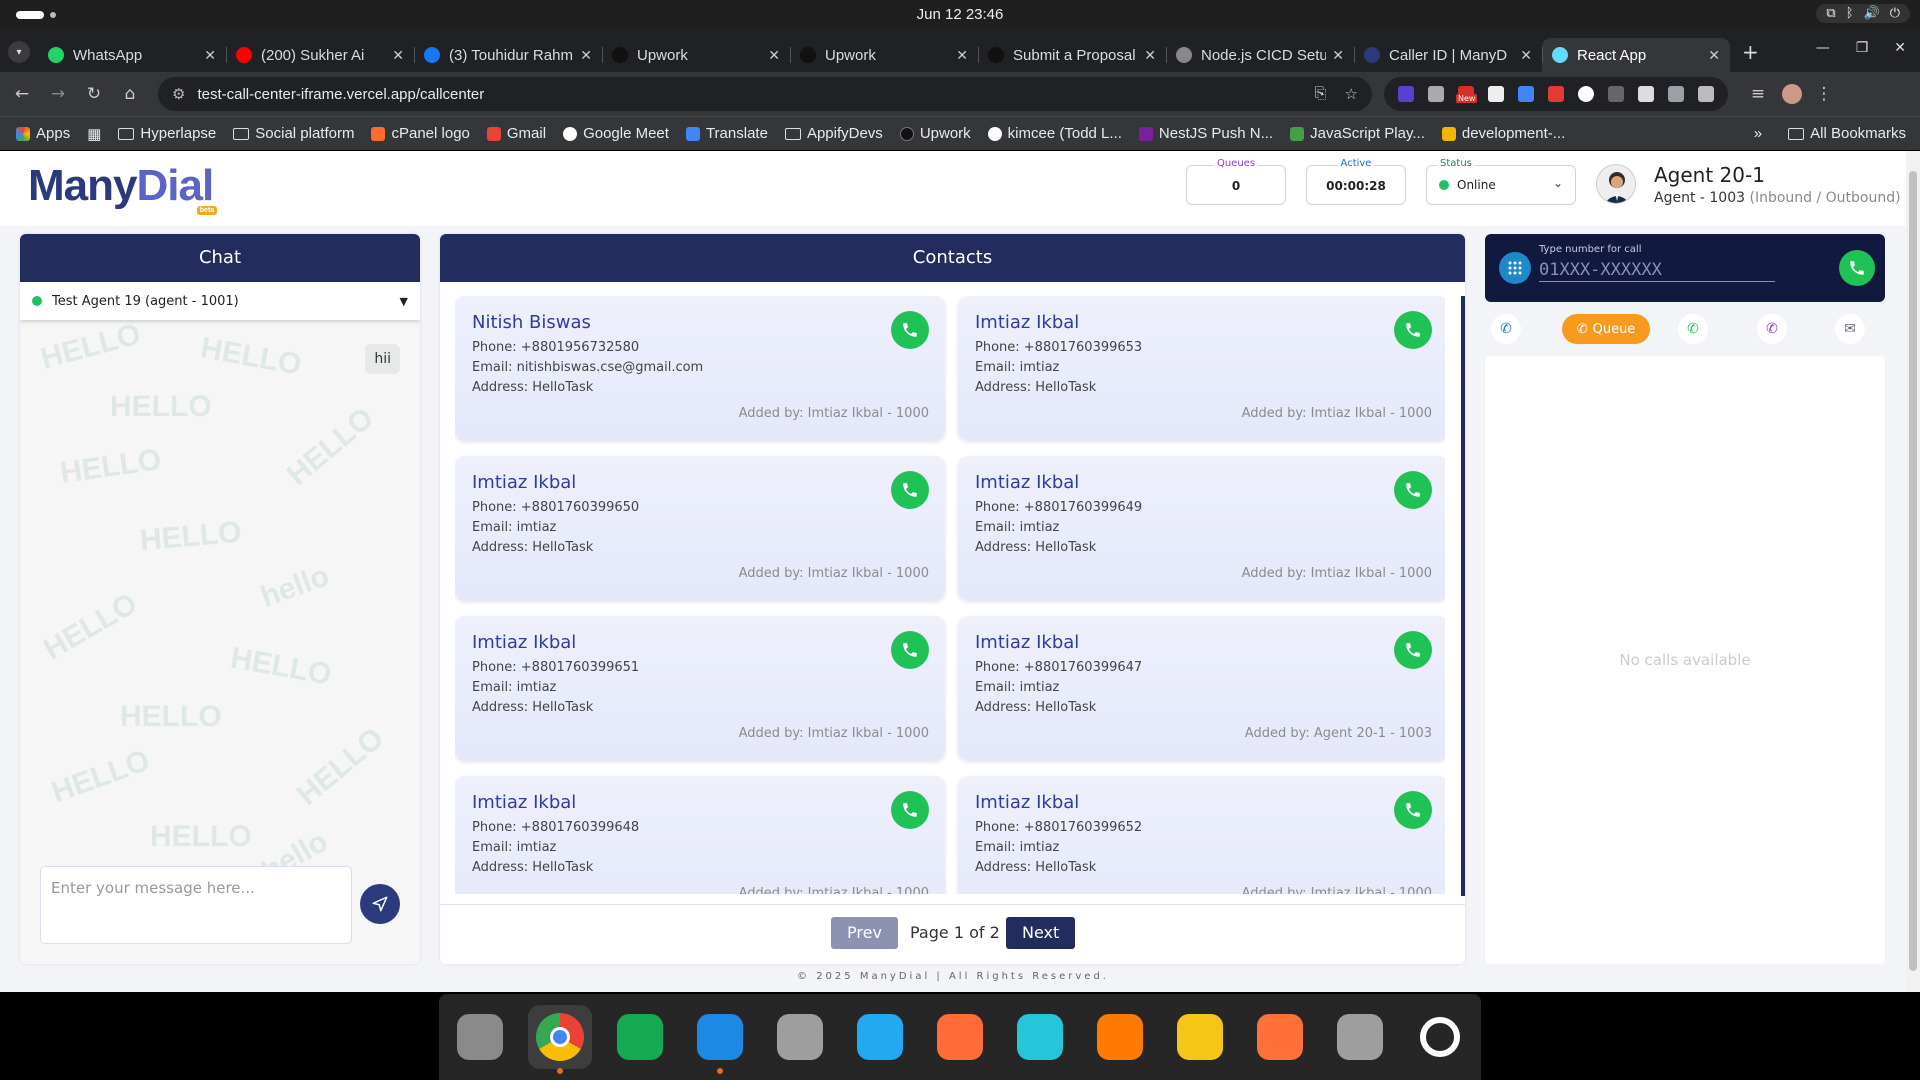 The image size is (1920, 1080). I want to click on install-app-icon: ⎘, so click(1321, 94).